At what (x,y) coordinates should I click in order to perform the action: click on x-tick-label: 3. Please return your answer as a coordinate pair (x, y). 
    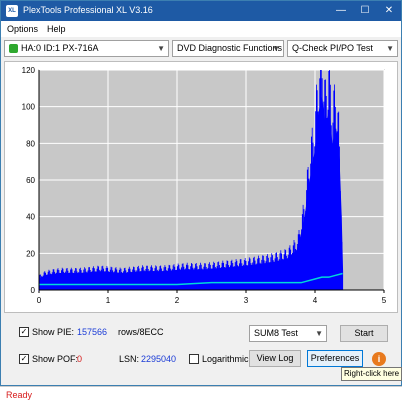
    Looking at the image, I should click on (246, 300).